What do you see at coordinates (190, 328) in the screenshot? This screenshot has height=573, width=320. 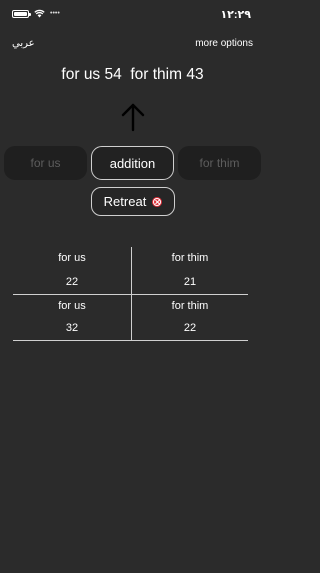 I see `row2-them-value: 22` at bounding box center [190, 328].